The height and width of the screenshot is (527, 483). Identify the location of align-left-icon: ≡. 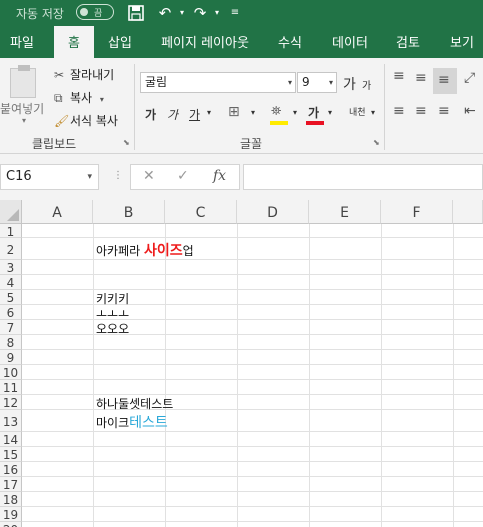
(399, 111).